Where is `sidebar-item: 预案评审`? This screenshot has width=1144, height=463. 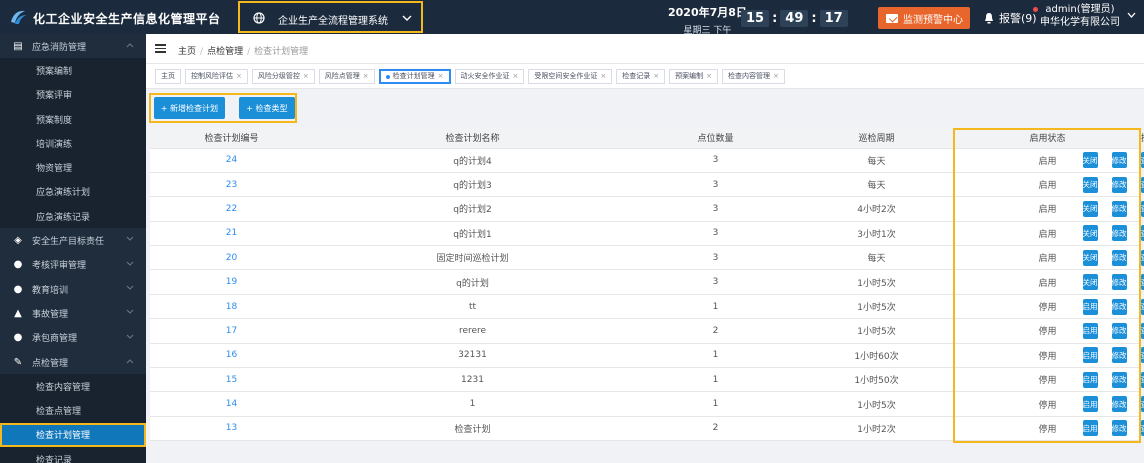
sidebar-item: 预案评审 is located at coordinates (73, 94).